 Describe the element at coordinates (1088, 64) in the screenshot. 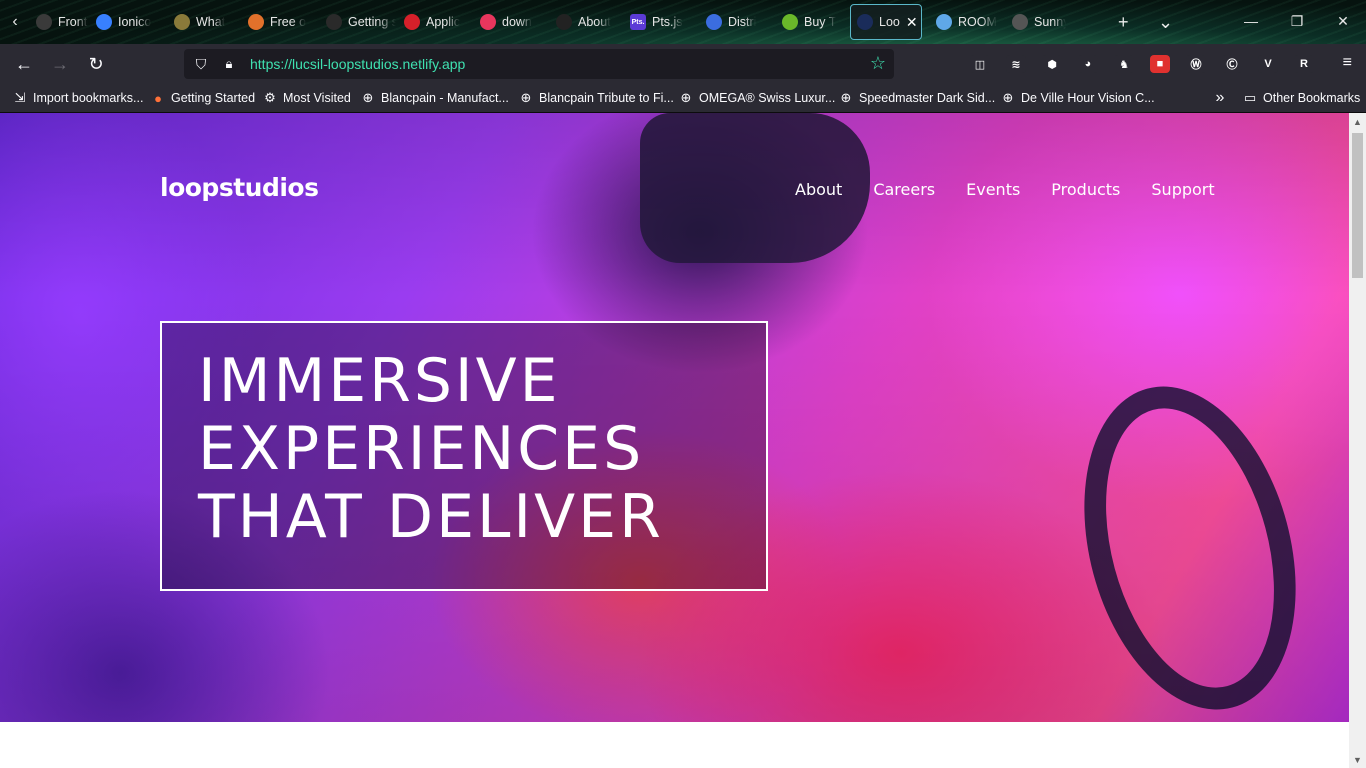

I see `color-picker-icon: ◕` at that location.